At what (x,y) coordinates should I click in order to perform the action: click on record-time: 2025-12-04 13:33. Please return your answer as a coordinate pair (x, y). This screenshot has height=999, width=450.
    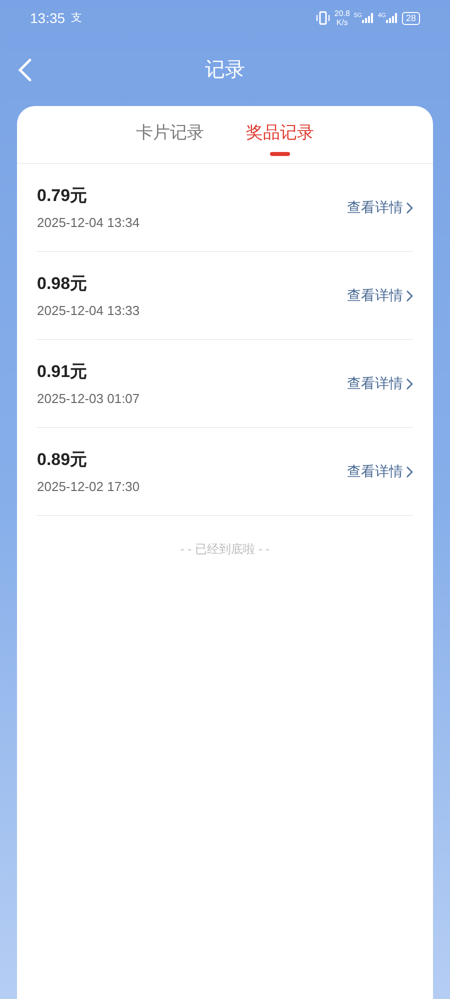
    Looking at the image, I should click on (88, 311).